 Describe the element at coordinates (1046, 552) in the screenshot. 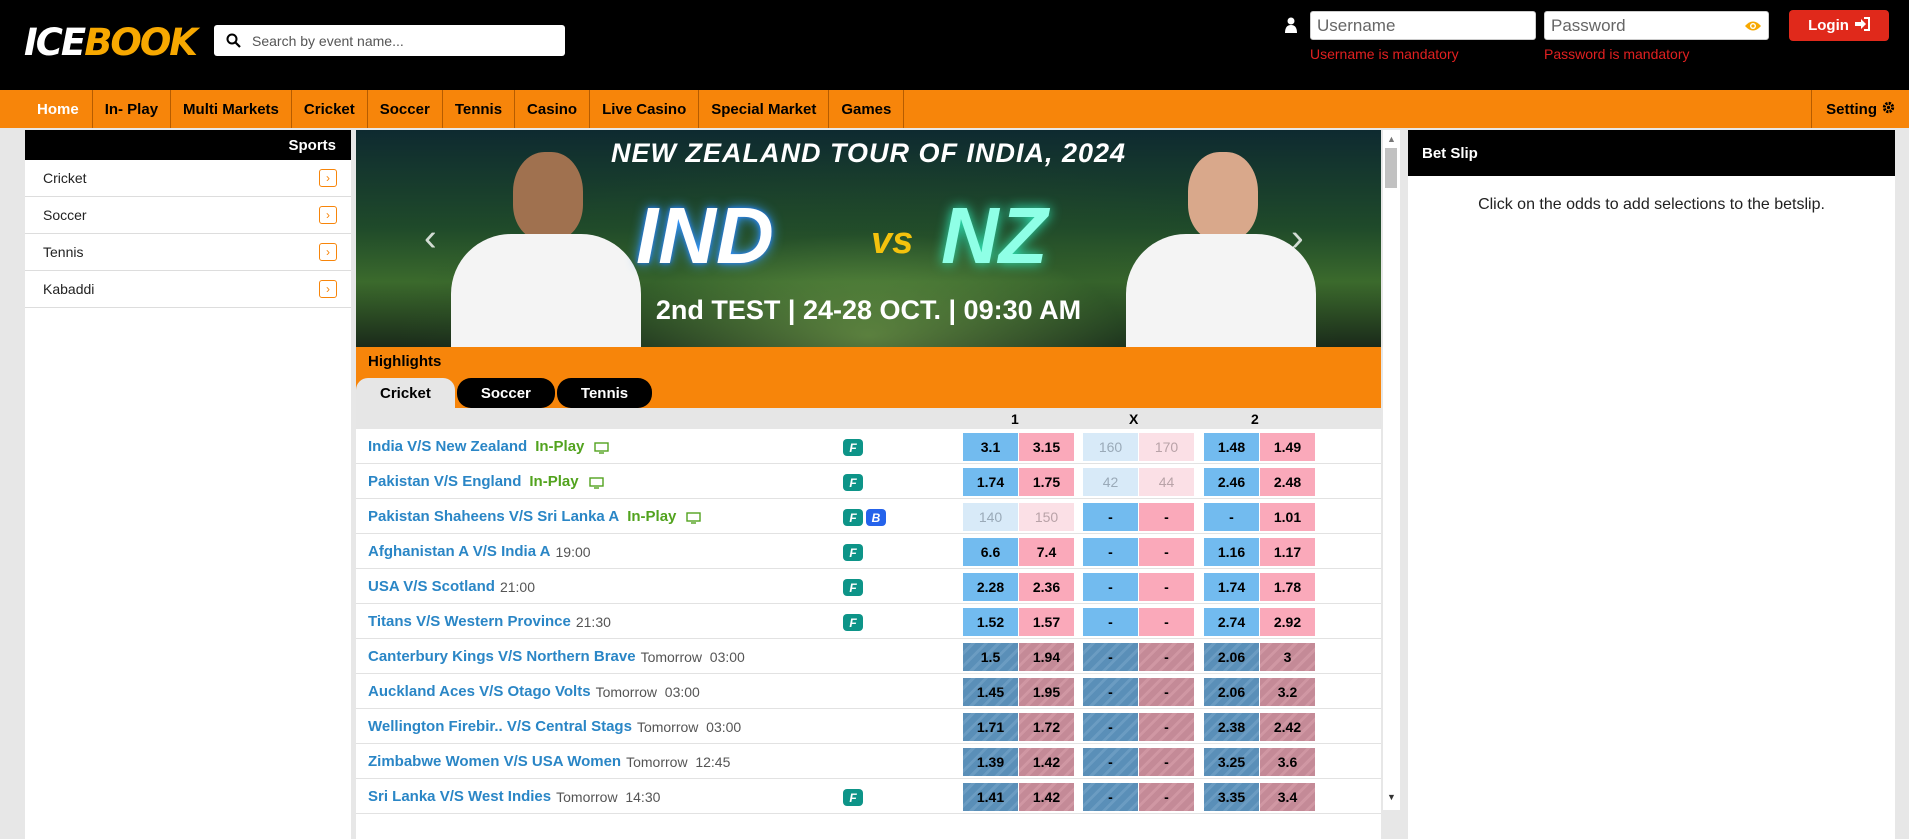

I see `lay-odds-cell: 7.4` at that location.